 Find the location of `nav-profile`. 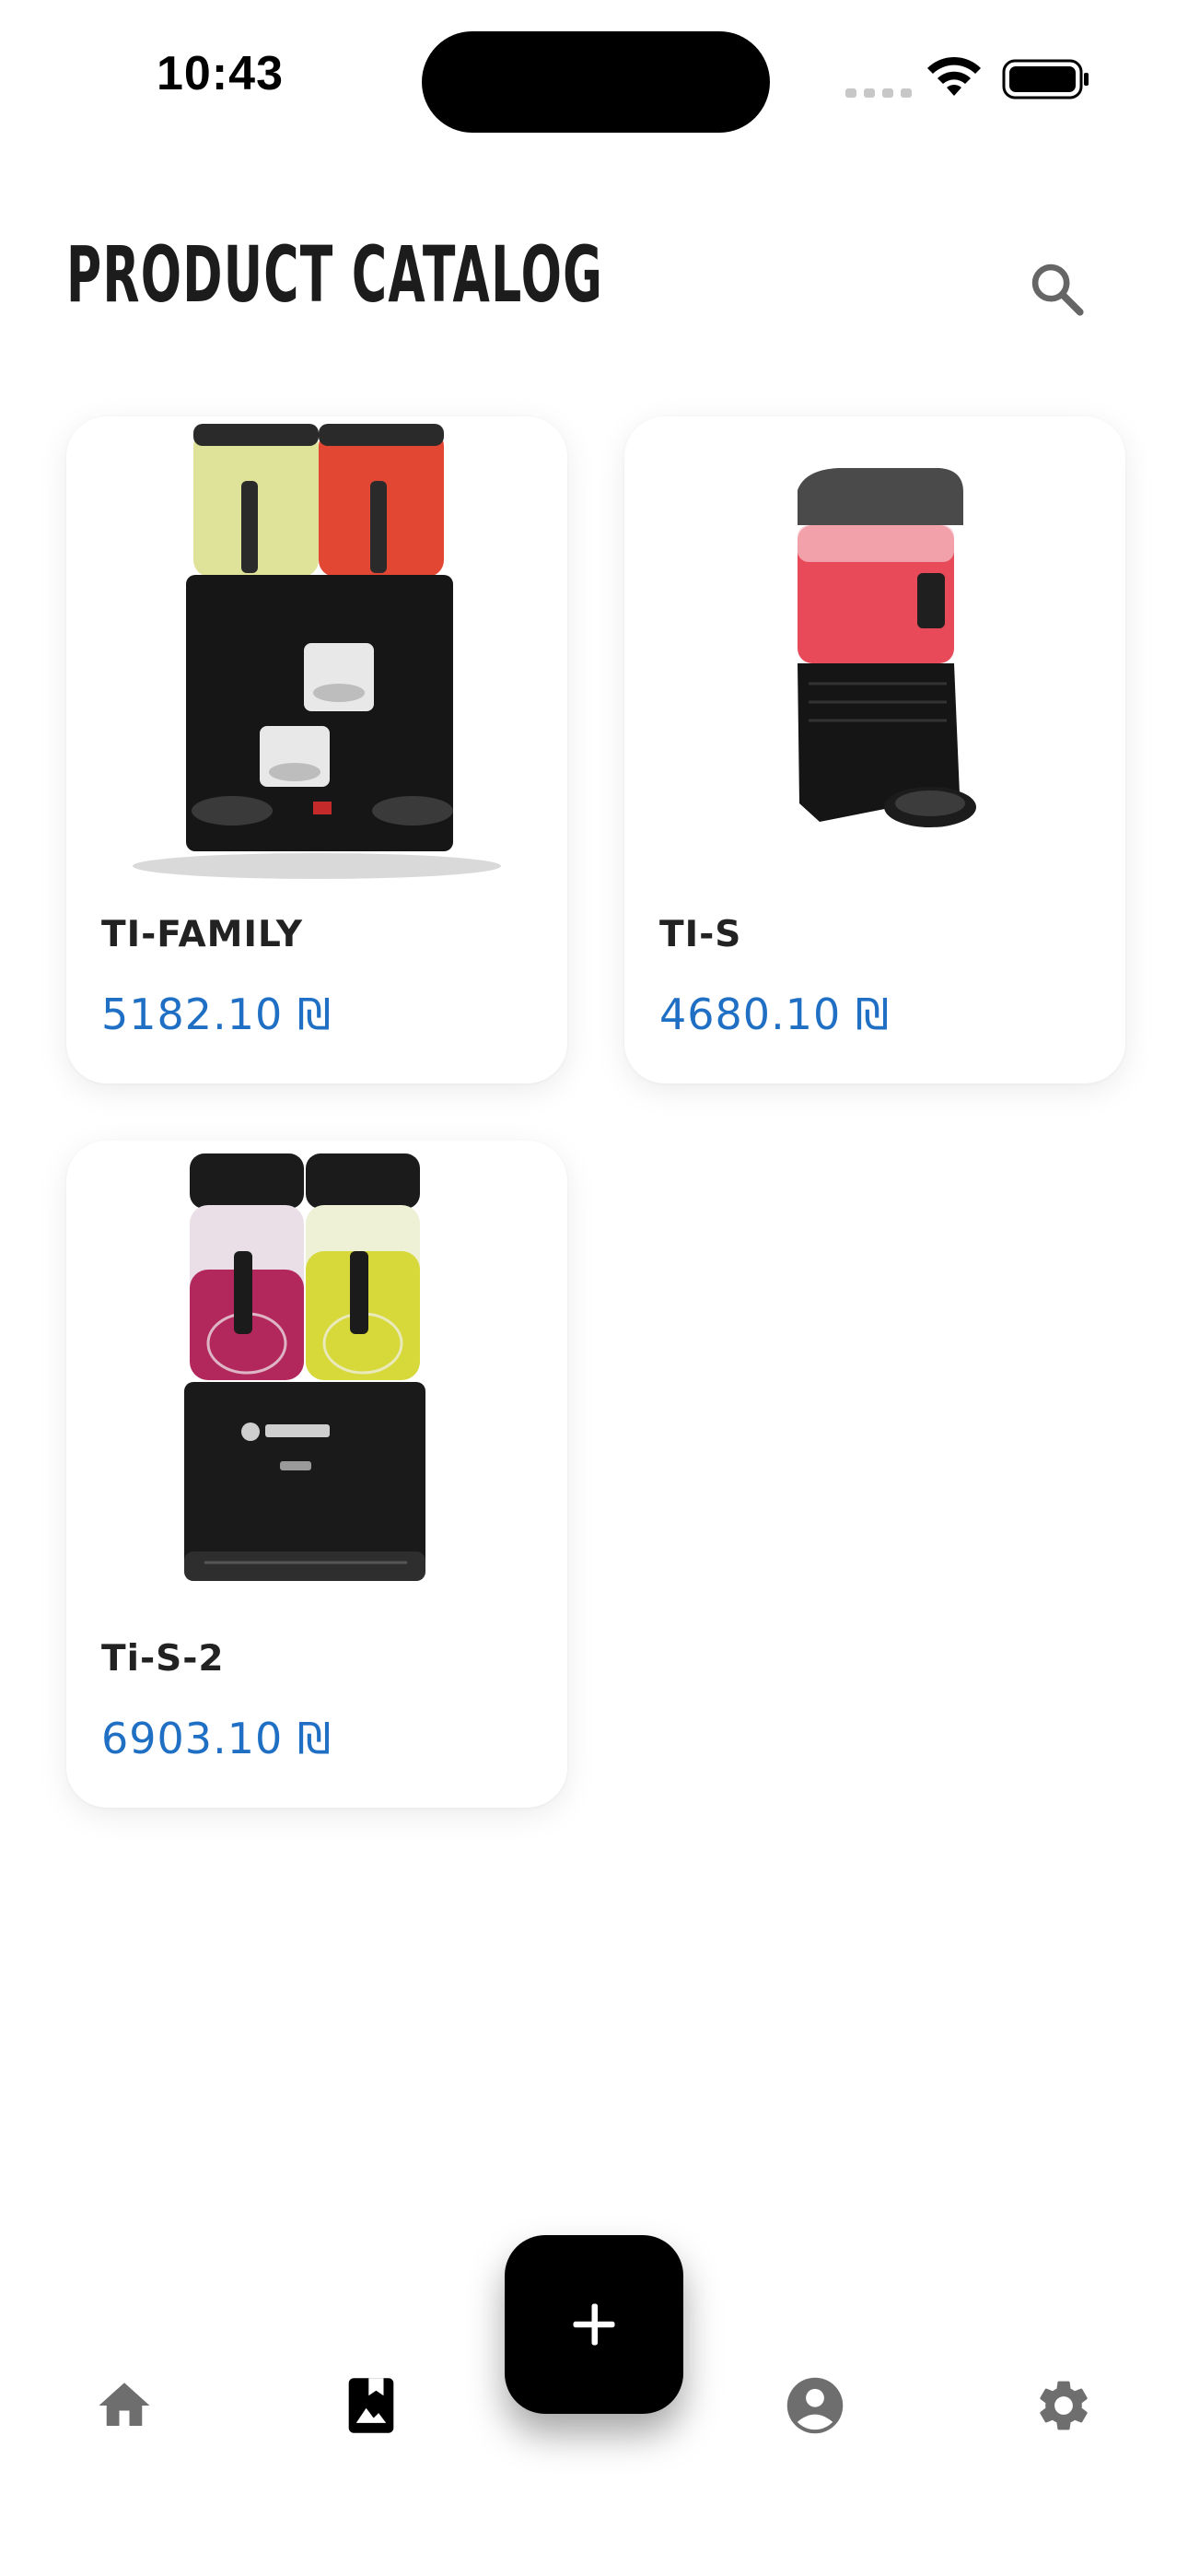

nav-profile is located at coordinates (815, 2405).